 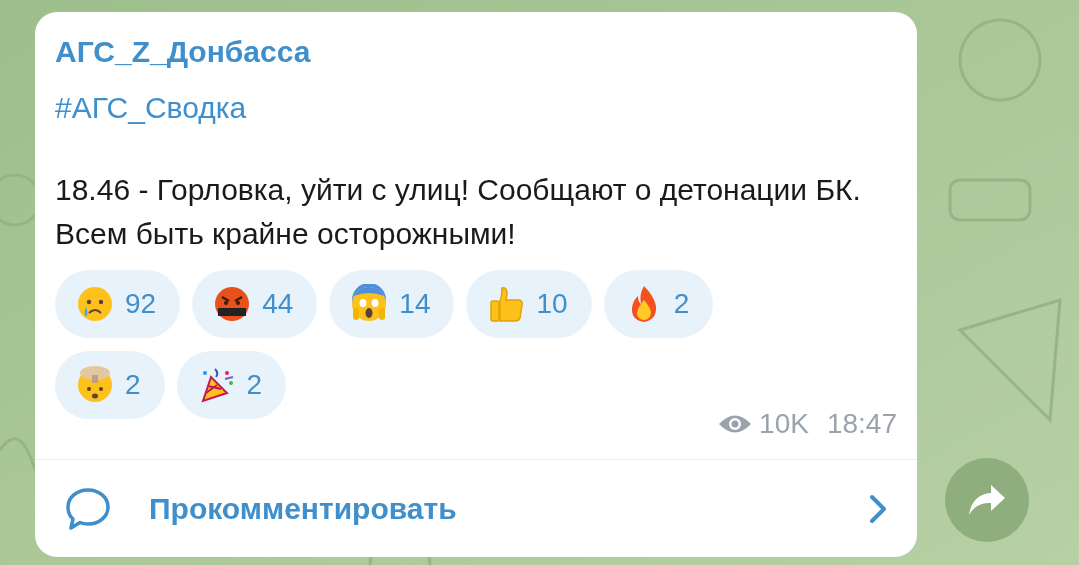 What do you see at coordinates (151, 108) in the screenshot?
I see `hashtag-link: #АГС_Сводка` at bounding box center [151, 108].